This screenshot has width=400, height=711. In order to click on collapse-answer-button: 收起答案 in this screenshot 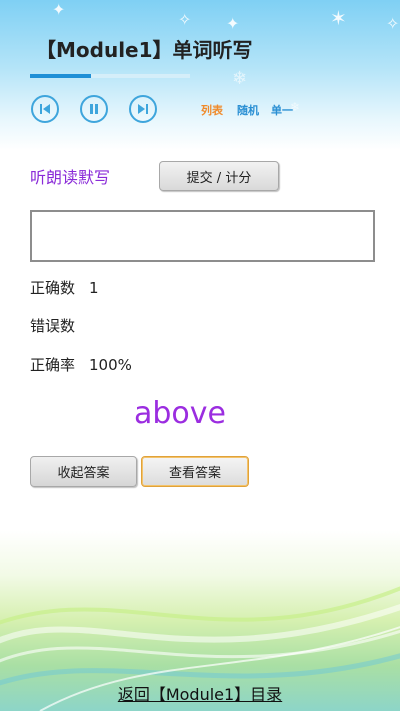, I will do `click(83, 471)`.